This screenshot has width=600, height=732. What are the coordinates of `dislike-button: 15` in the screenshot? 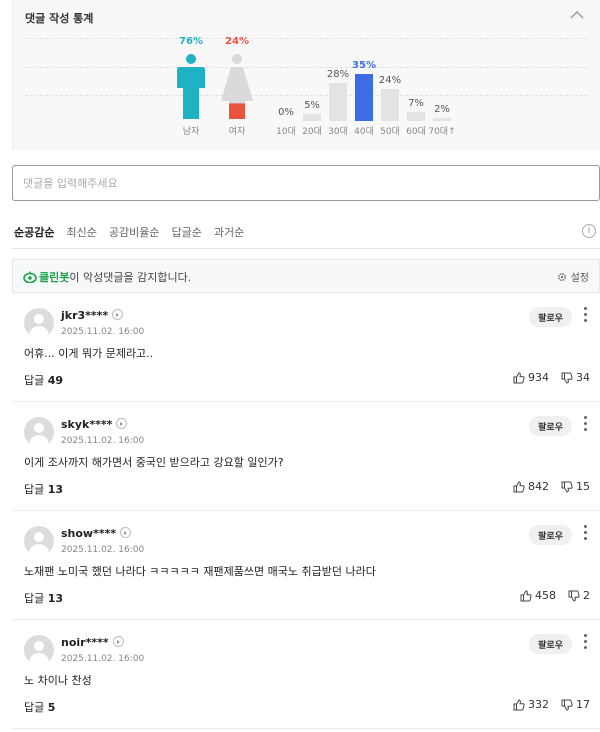 It's located at (575, 486).